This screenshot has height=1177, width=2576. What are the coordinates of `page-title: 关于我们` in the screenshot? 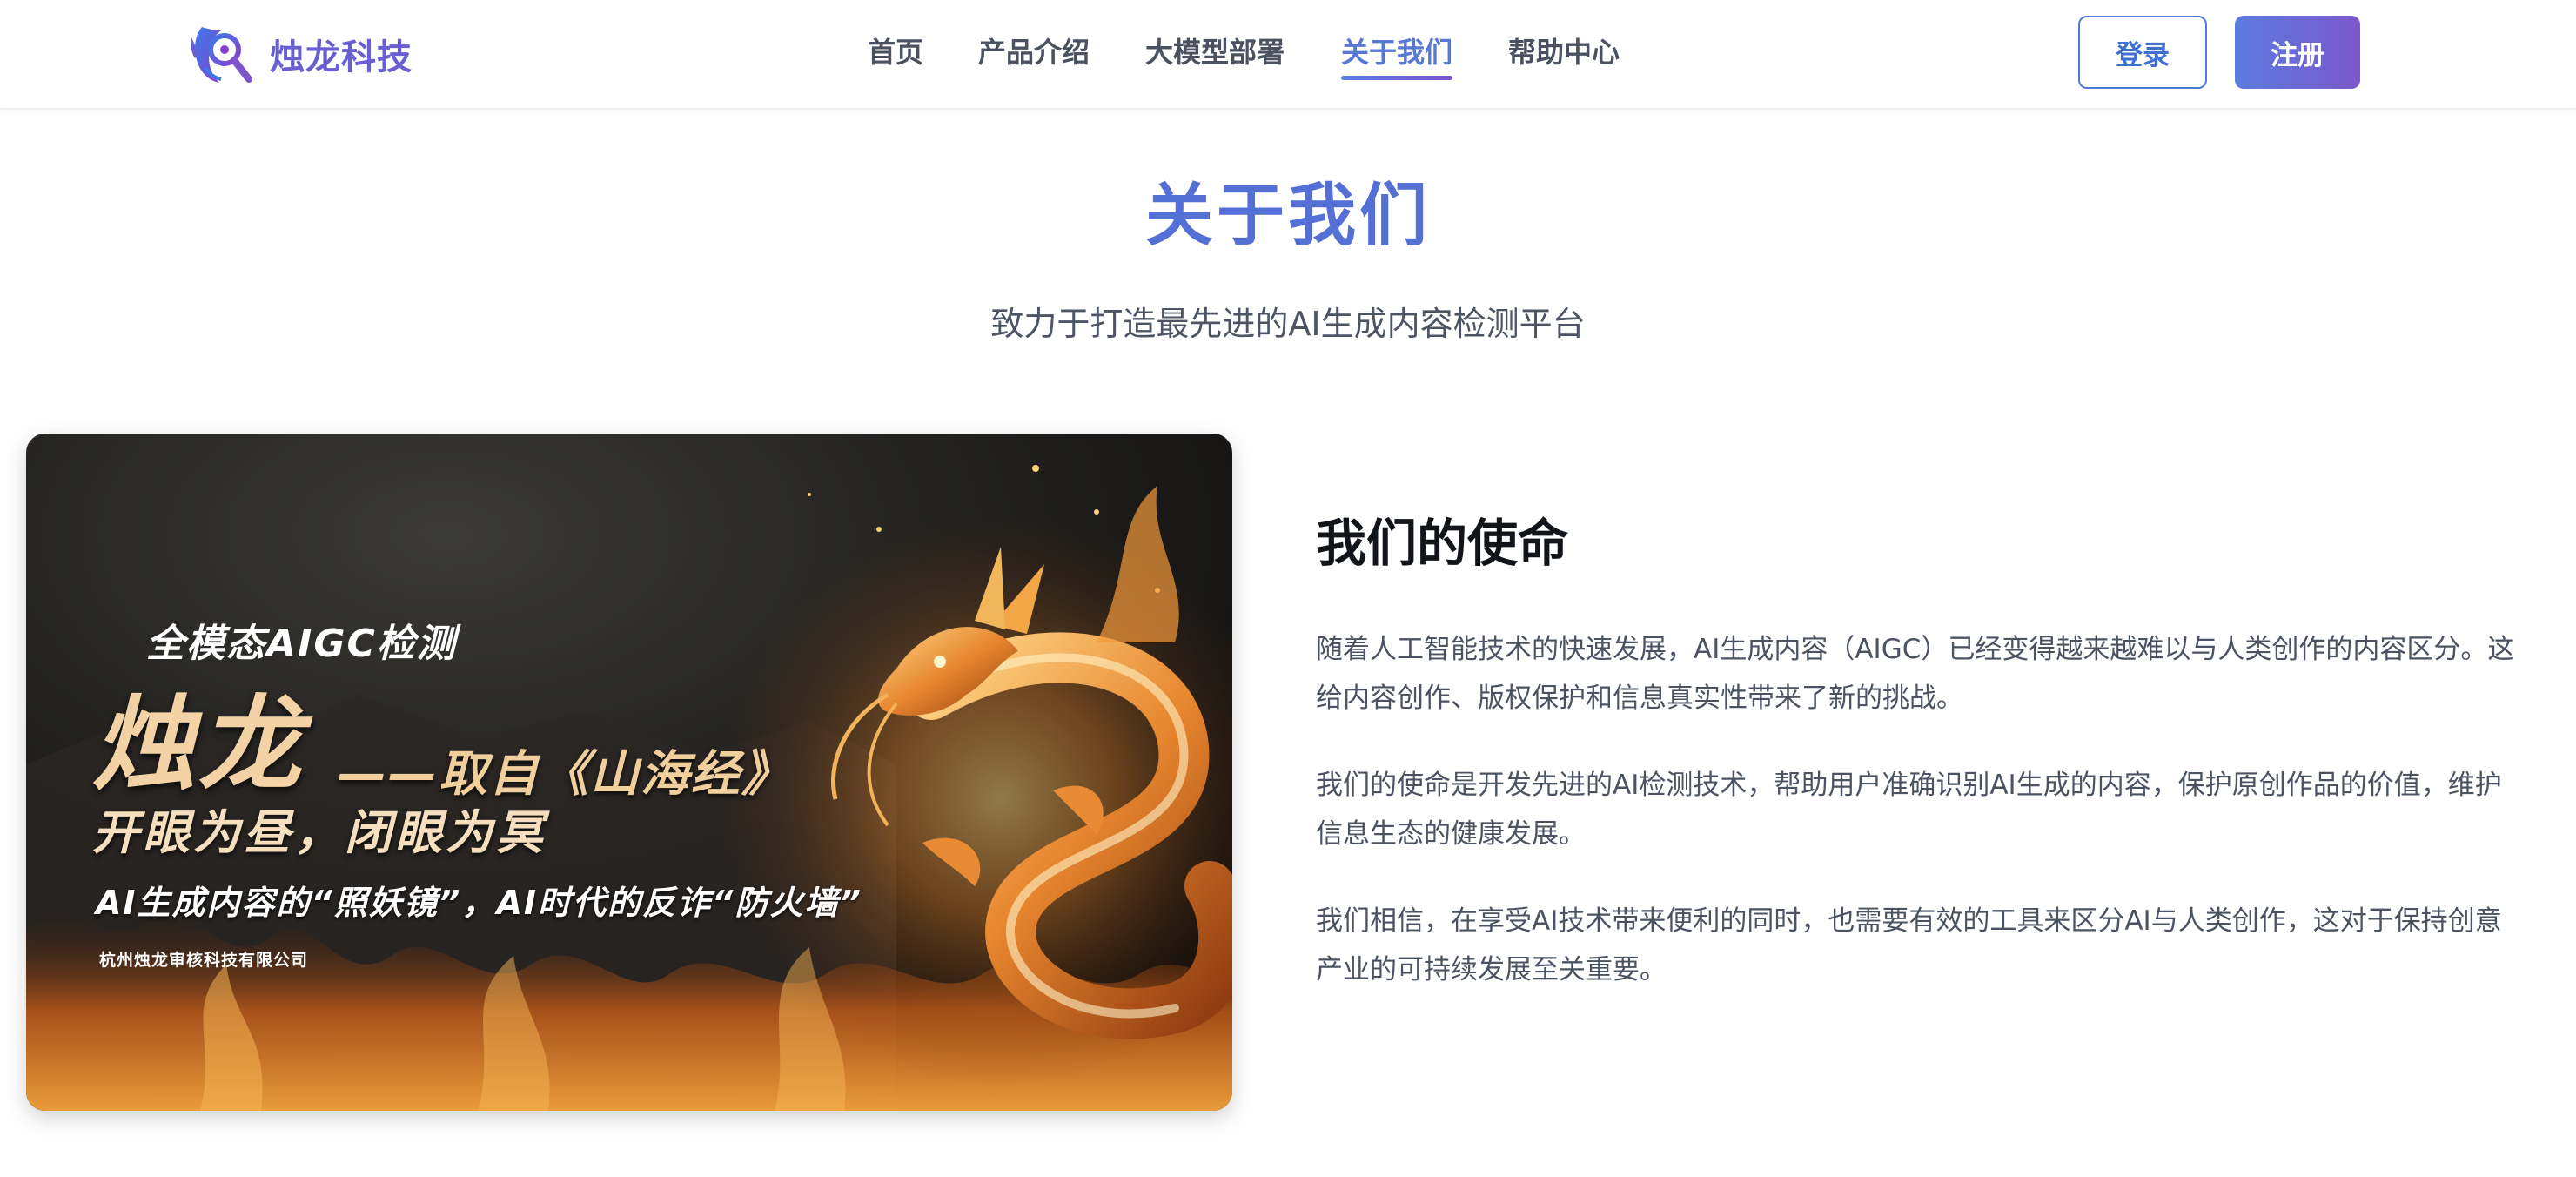 It's located at (1287, 216).